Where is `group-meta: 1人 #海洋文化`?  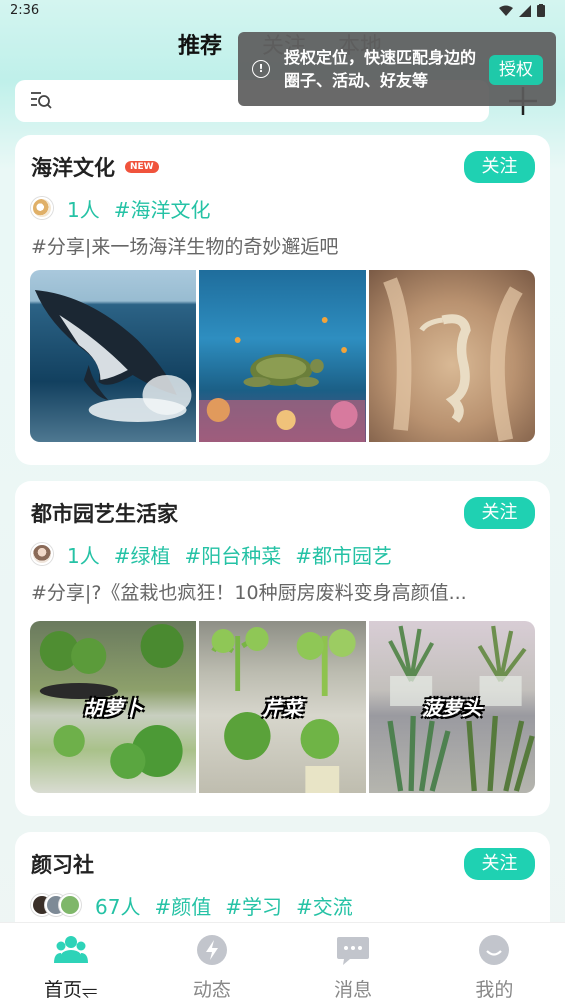
group-meta: 1人 #海洋文化 is located at coordinates (121, 208).